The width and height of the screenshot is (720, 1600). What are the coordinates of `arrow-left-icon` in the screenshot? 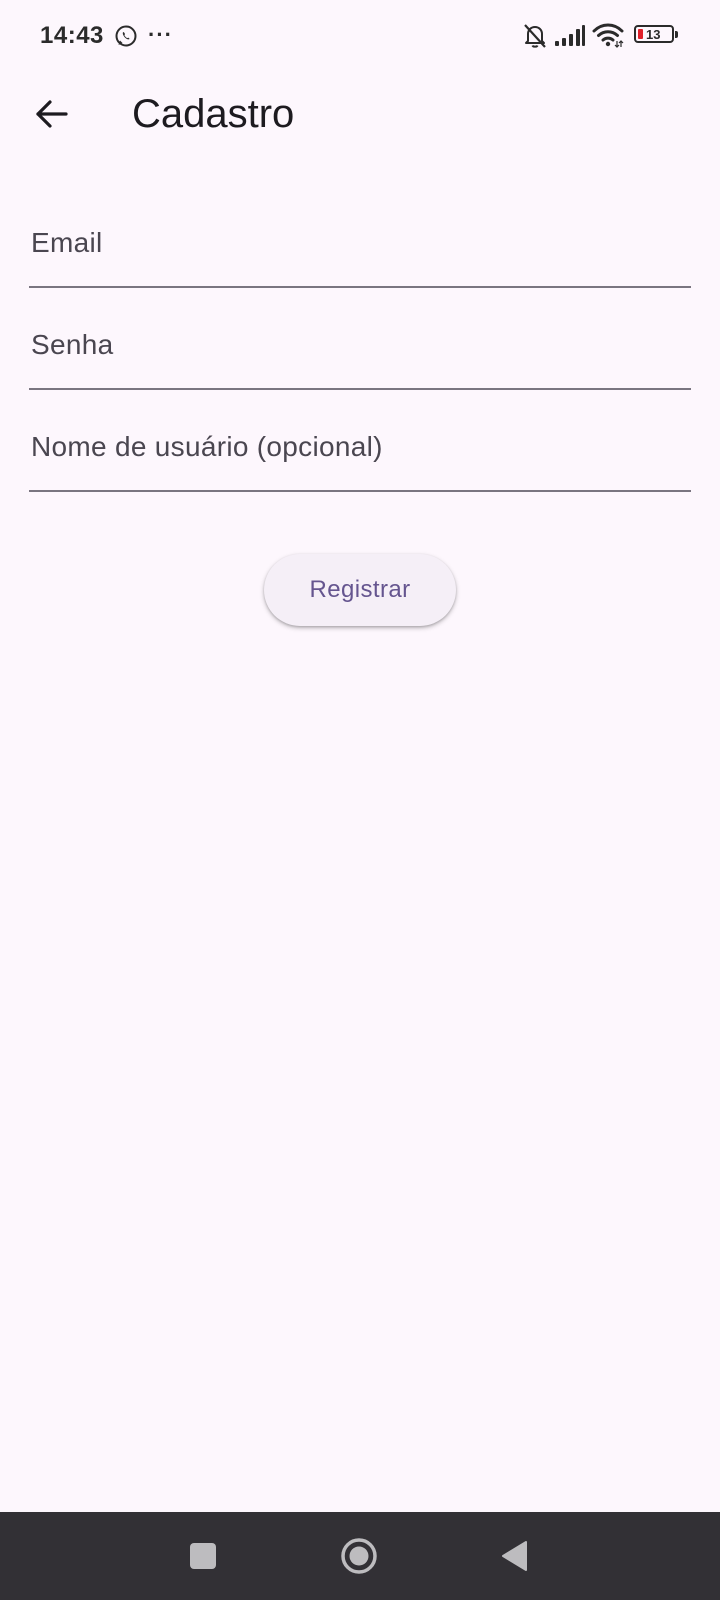 It's located at (52, 114).